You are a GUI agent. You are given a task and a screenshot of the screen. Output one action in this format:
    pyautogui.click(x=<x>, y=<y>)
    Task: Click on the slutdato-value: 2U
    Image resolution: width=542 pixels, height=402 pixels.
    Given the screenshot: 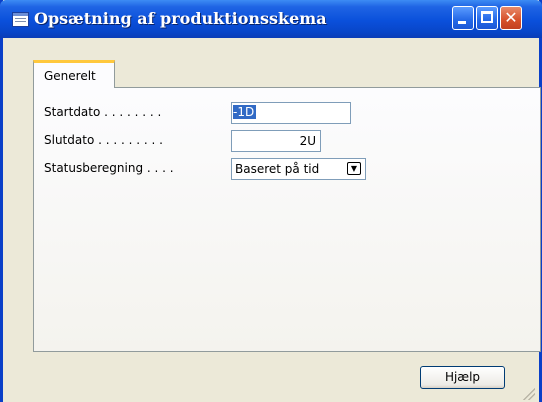 What is the action you would take?
    pyautogui.click(x=307, y=141)
    